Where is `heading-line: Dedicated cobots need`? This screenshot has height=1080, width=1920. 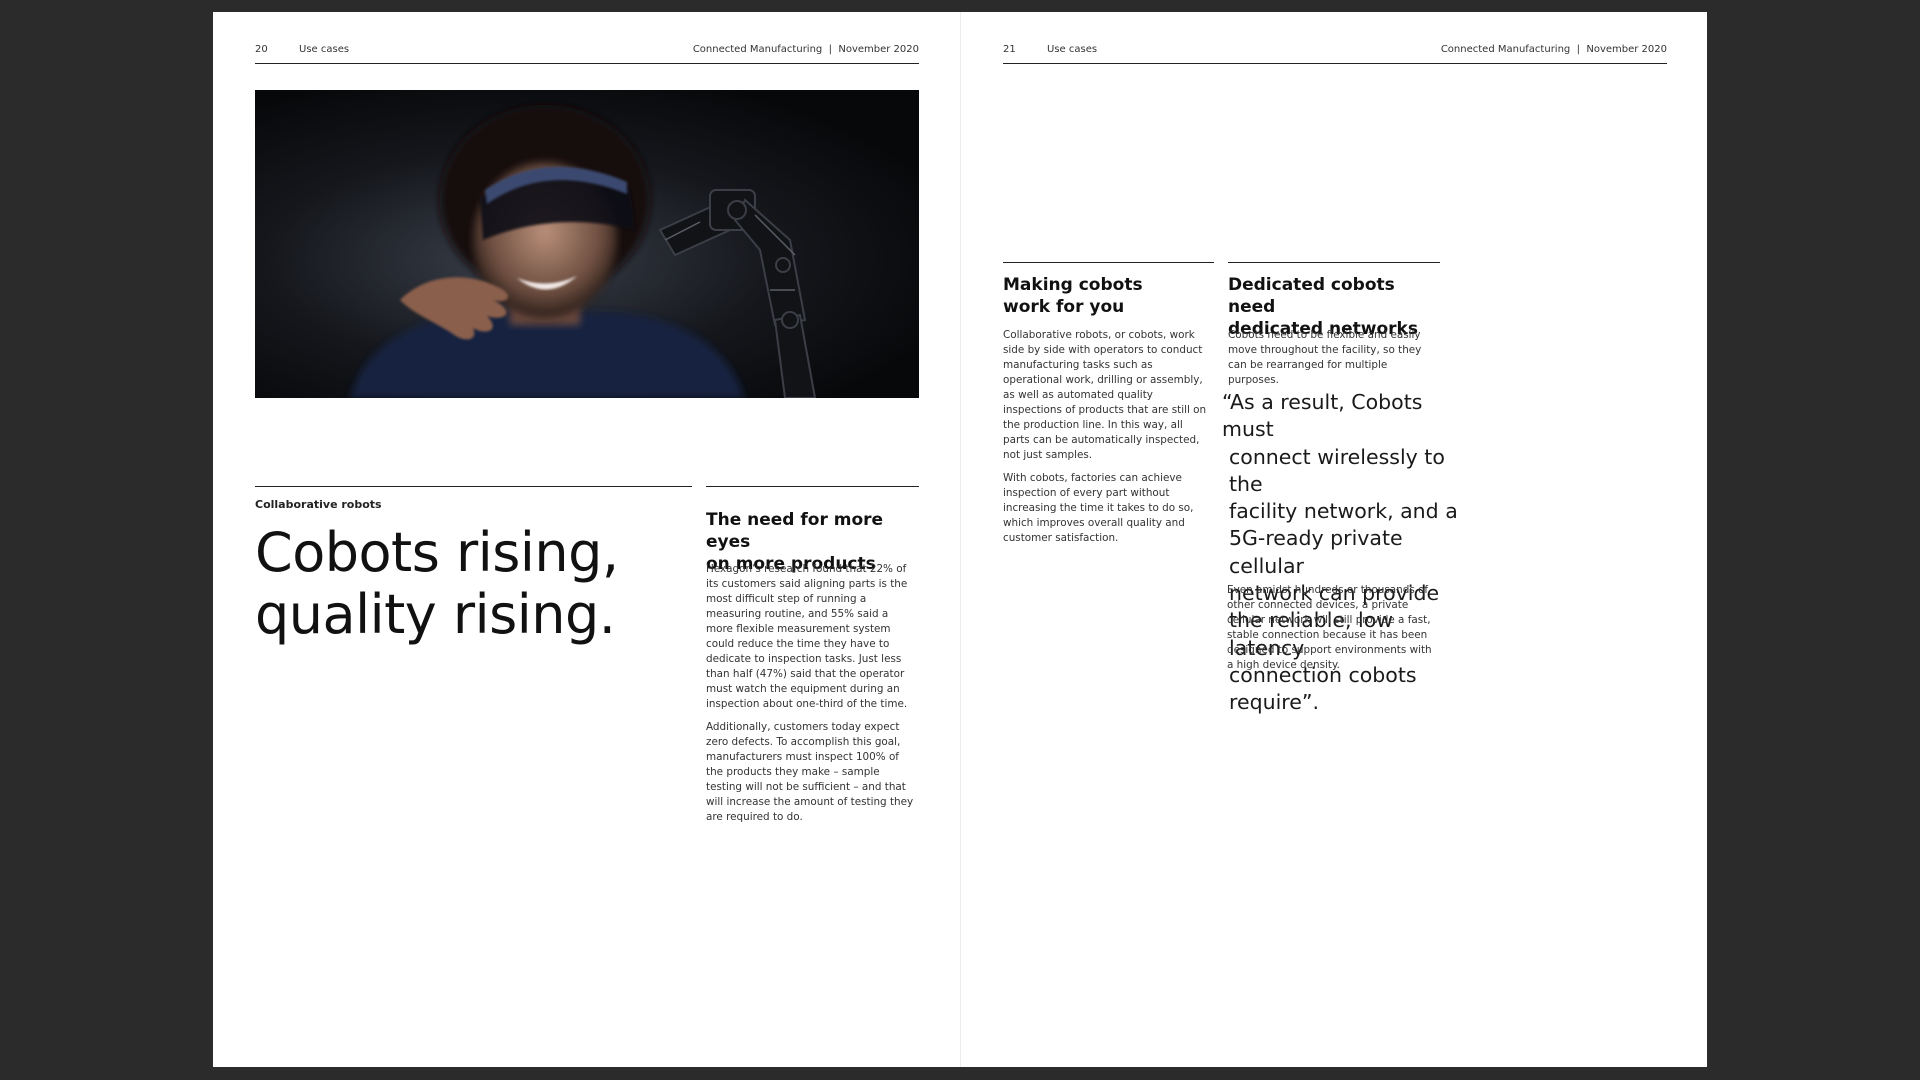
heading-line: Dedicated cobots need is located at coordinates (1311, 296).